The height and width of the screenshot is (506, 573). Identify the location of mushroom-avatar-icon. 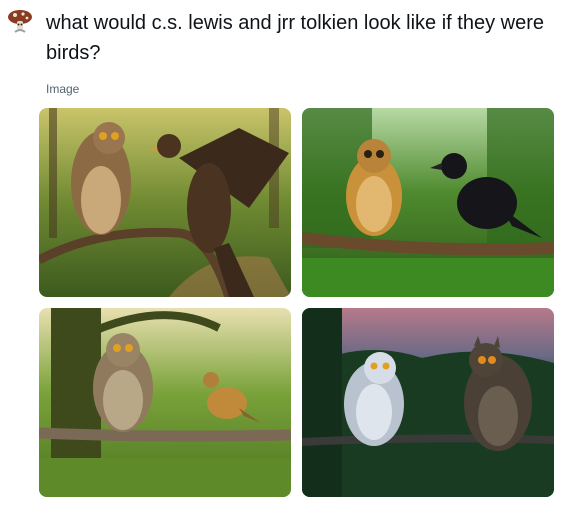
(20, 21).